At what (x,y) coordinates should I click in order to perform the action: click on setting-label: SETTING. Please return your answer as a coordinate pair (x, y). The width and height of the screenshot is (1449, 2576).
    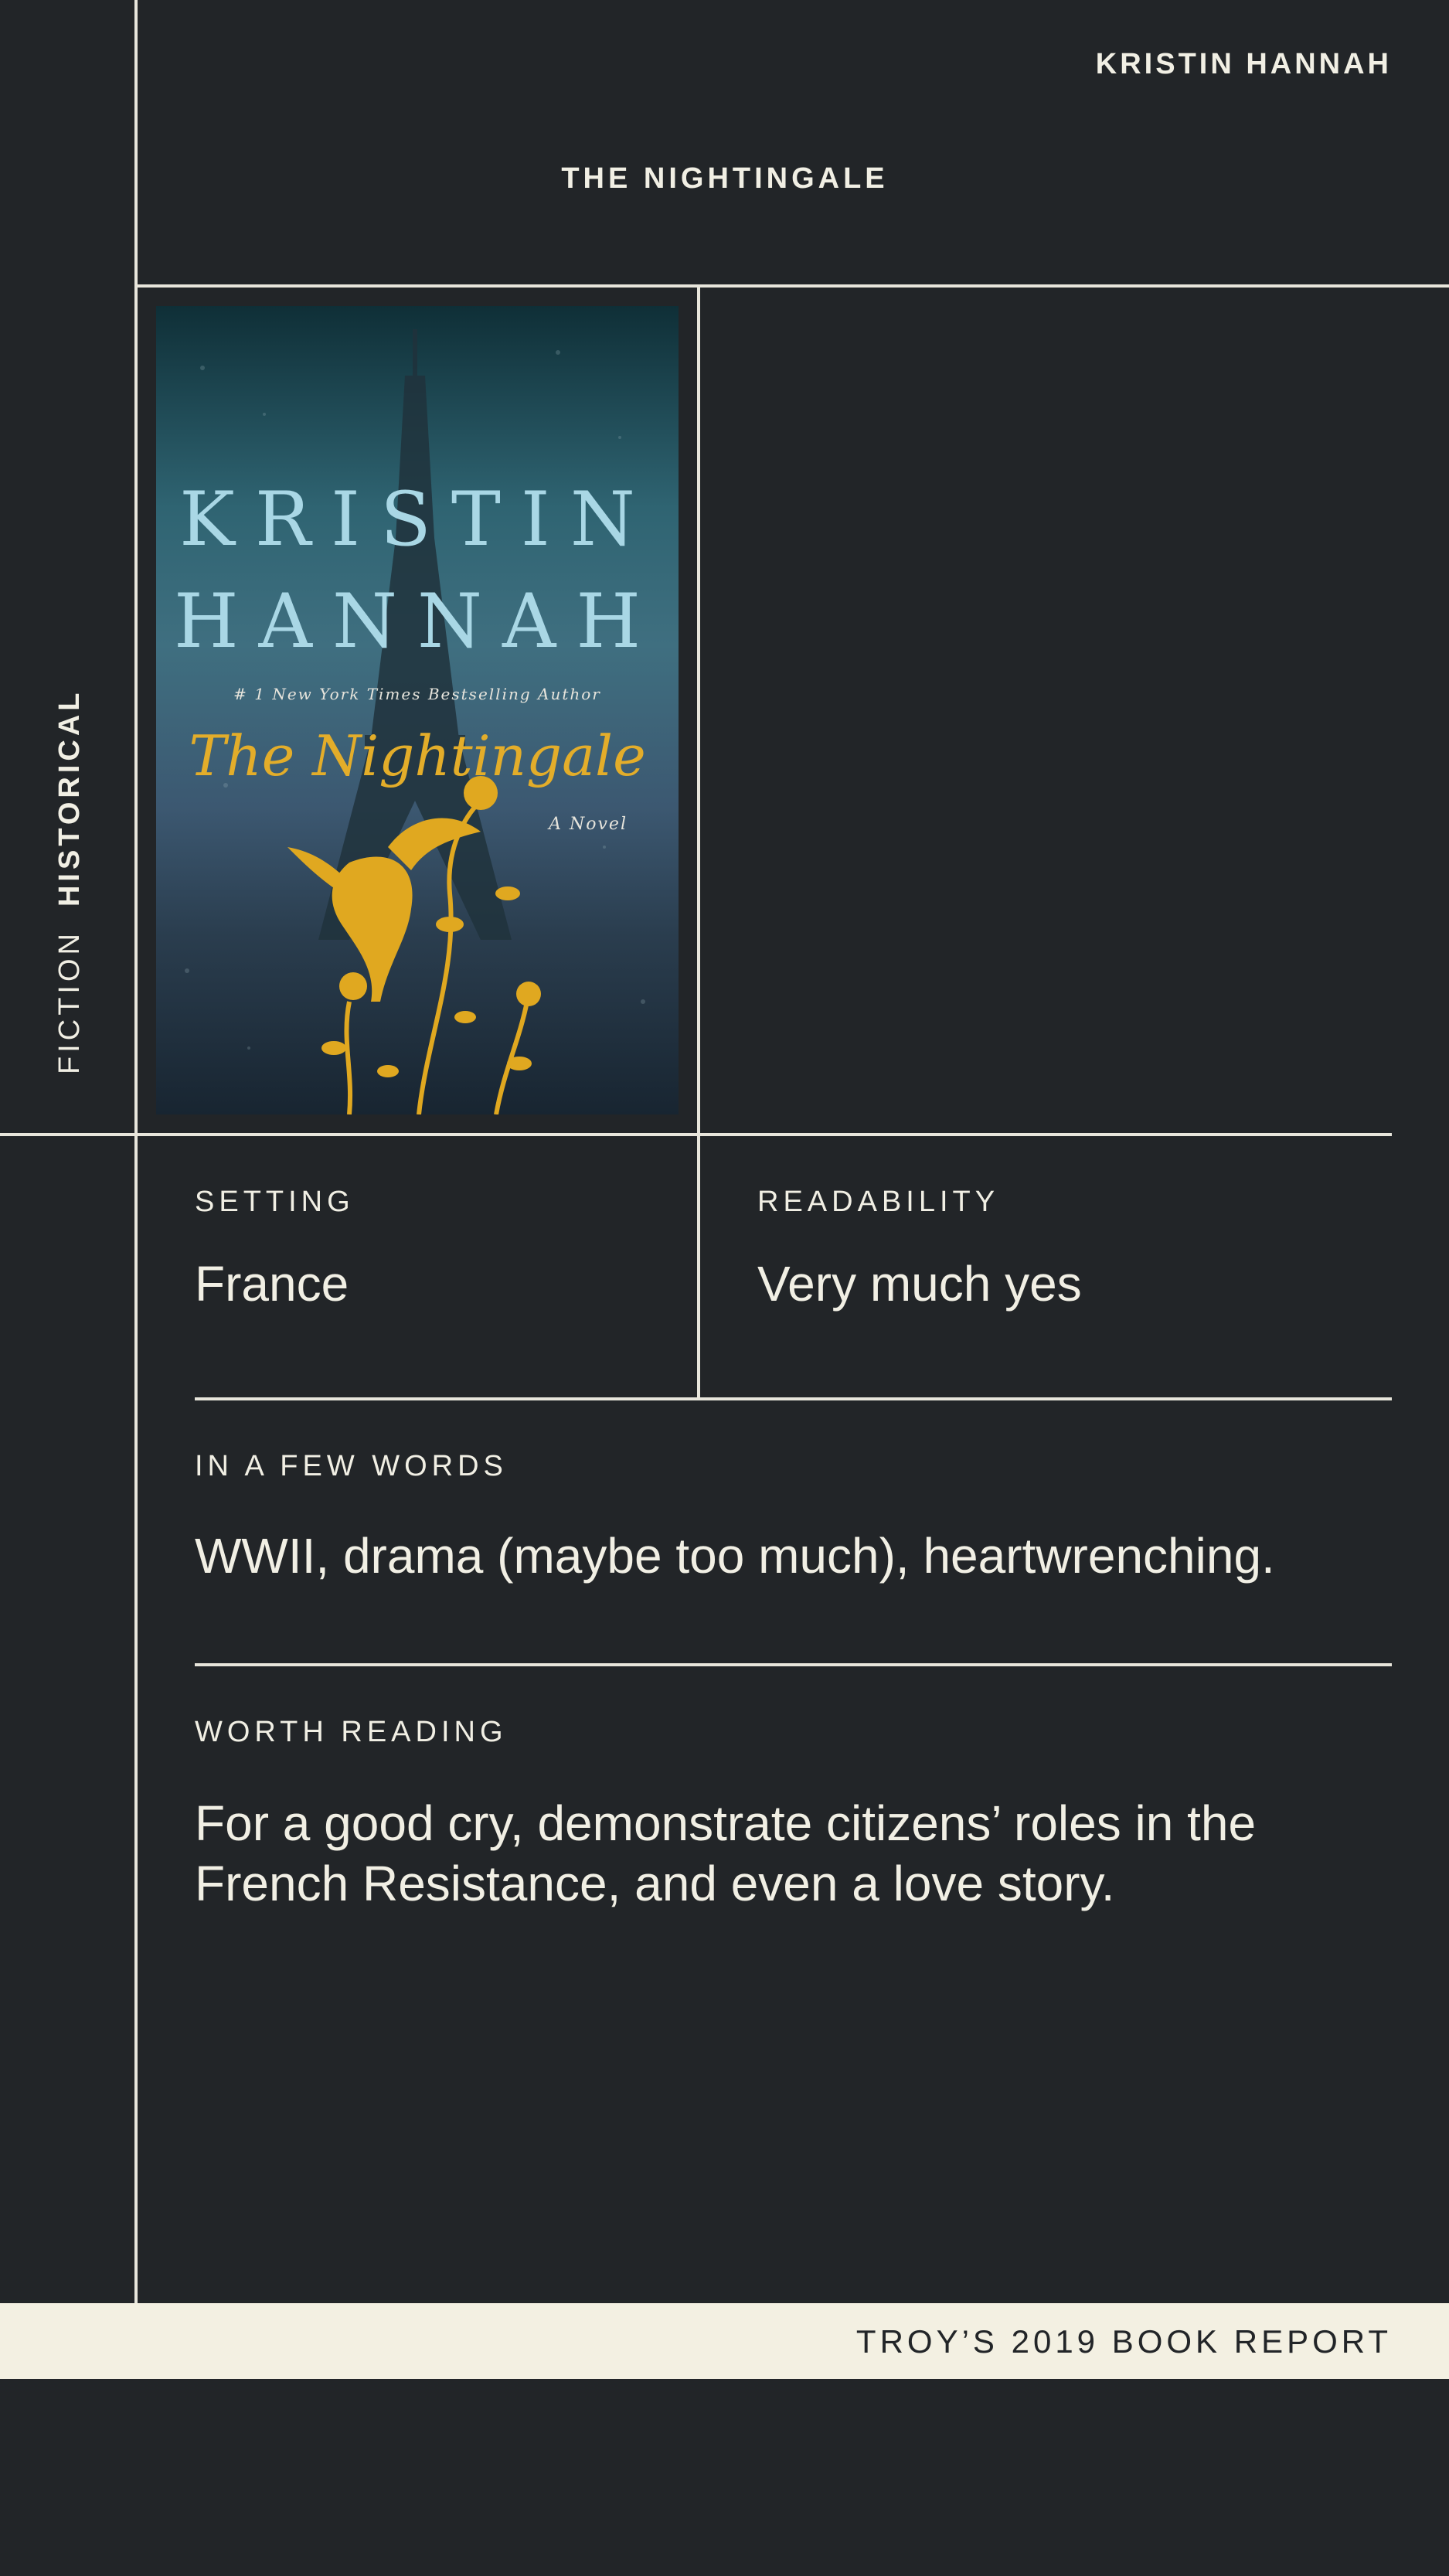
    Looking at the image, I should click on (275, 1202).